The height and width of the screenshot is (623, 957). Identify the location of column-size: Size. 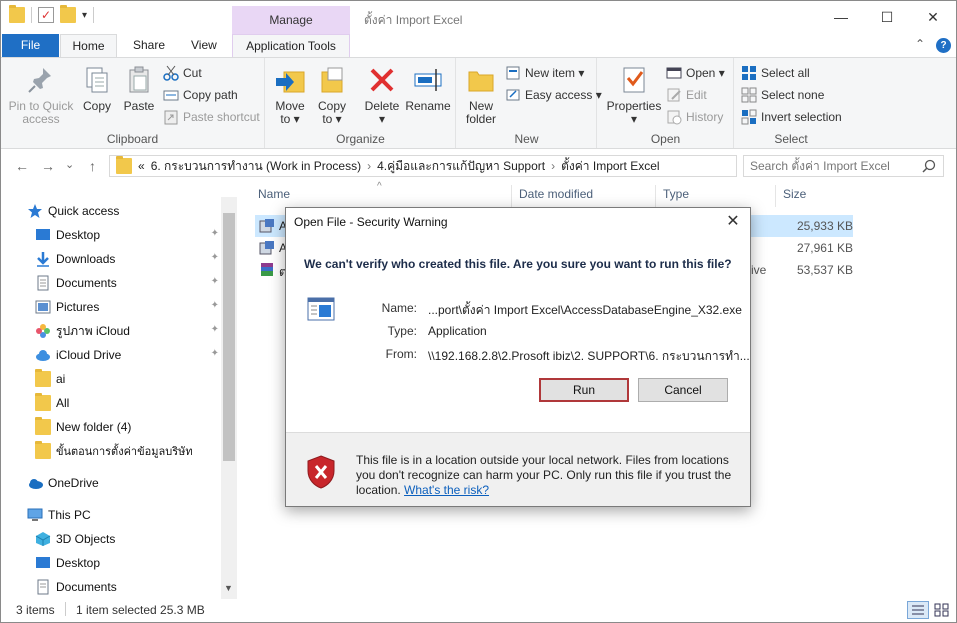
(794, 194).